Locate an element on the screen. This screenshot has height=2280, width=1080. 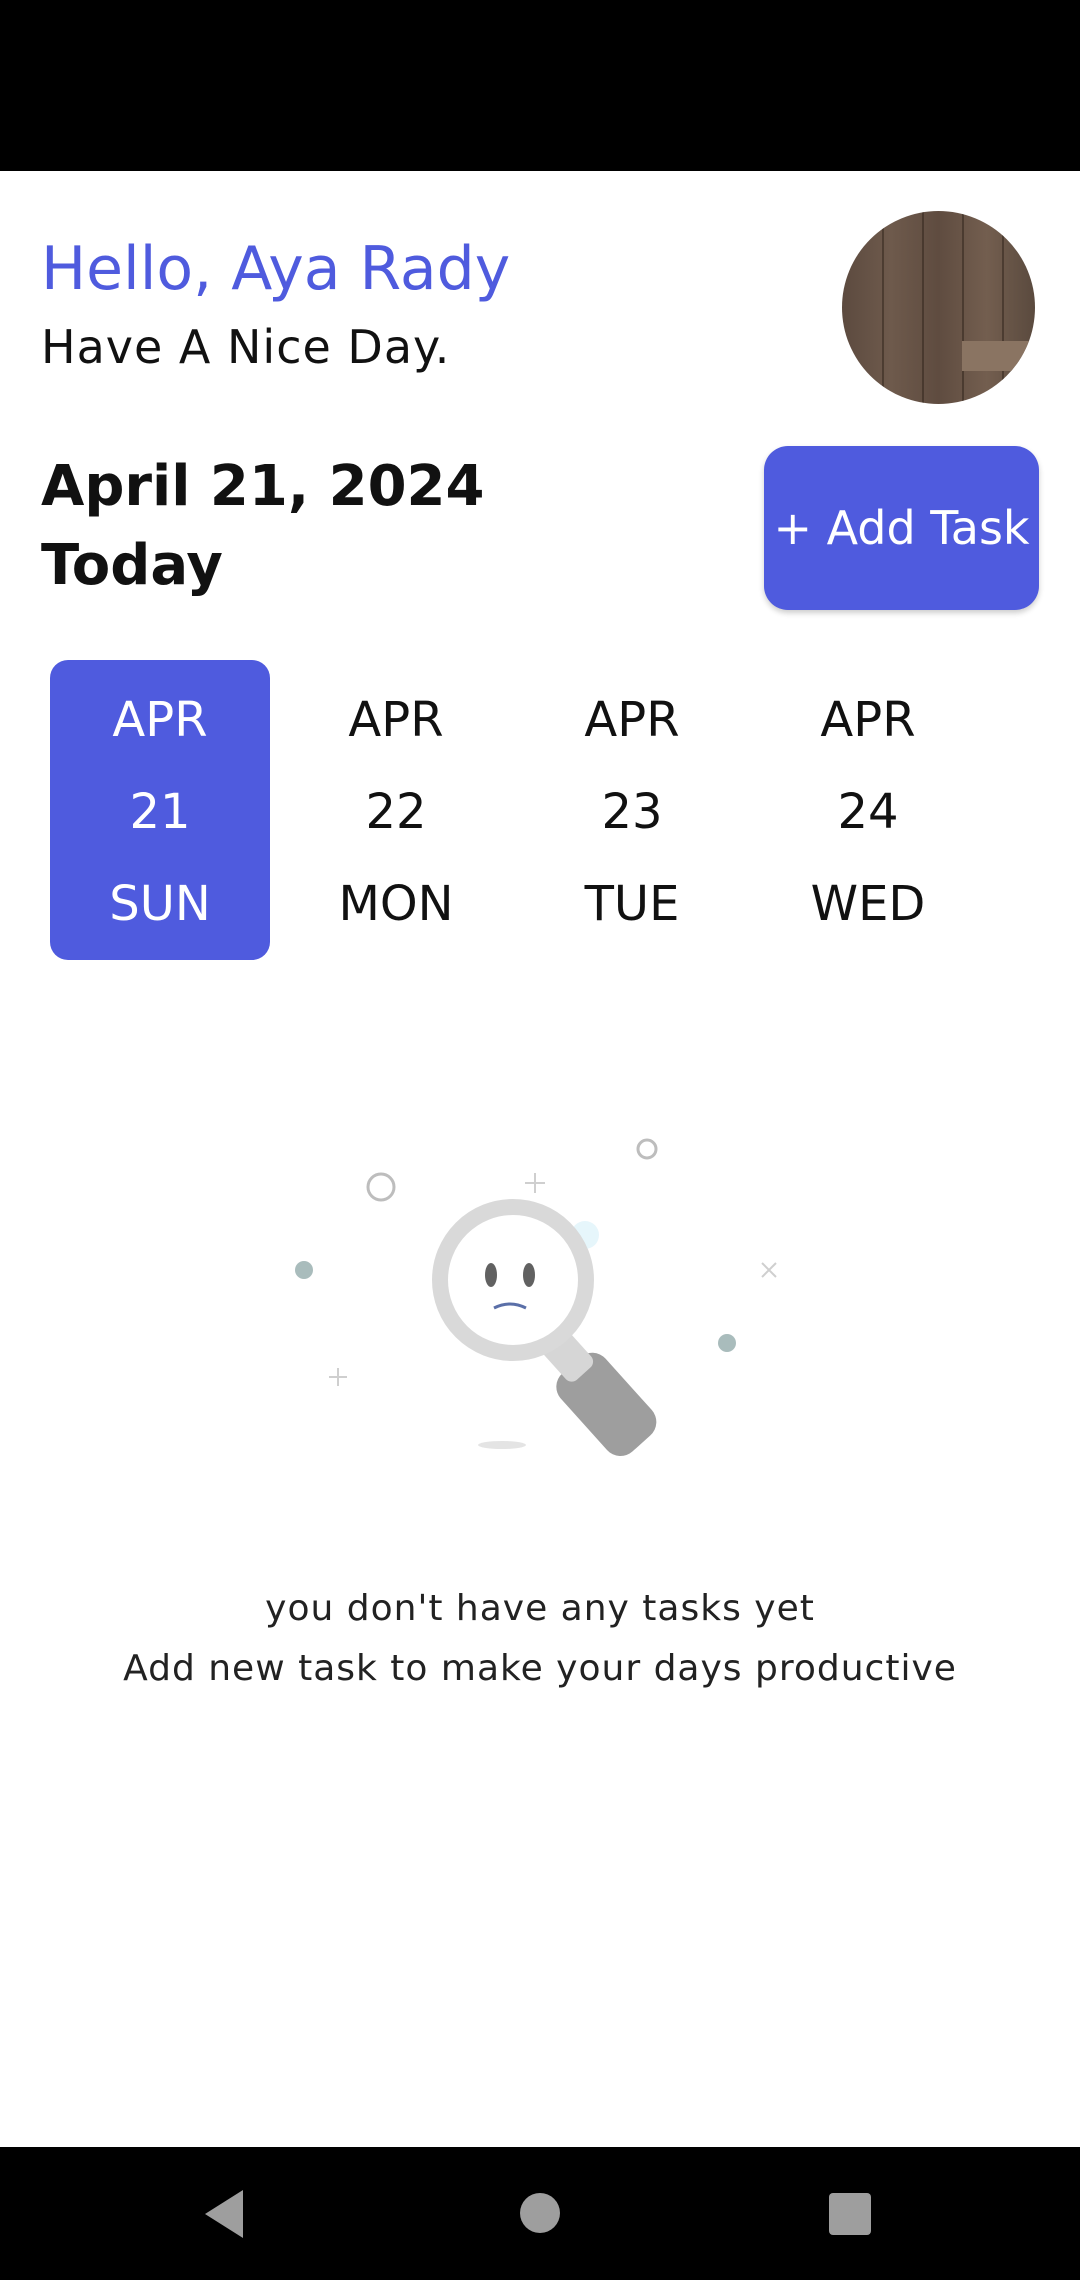
day-number: 21 is located at coordinates (160, 812).